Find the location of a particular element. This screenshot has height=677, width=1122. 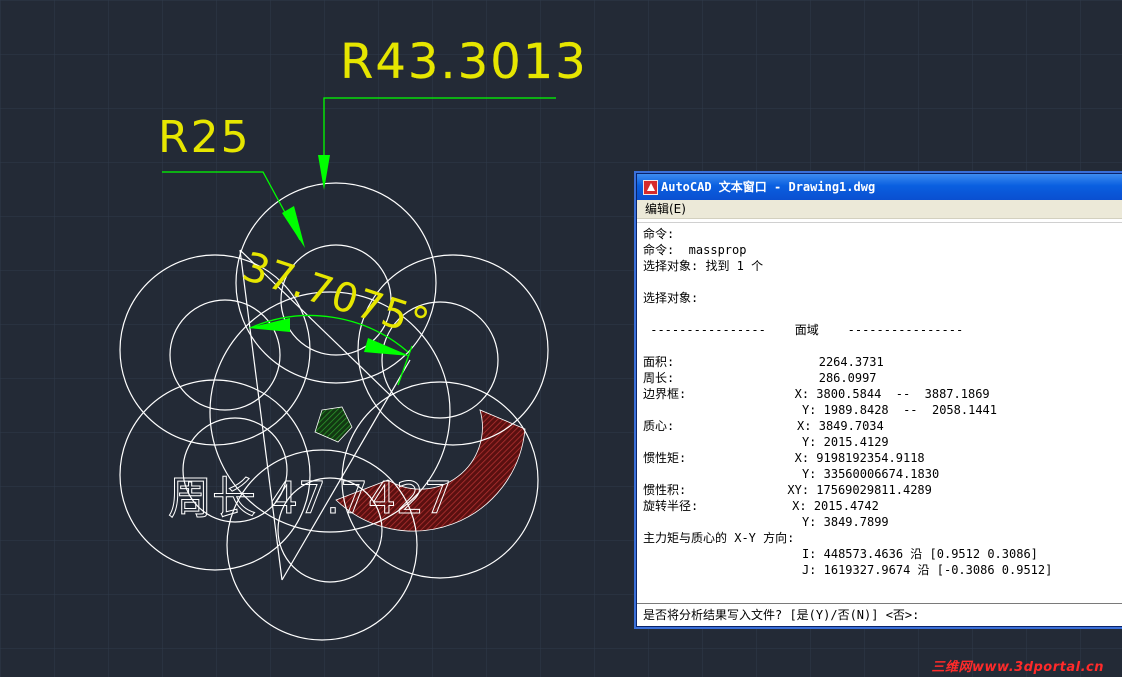

history-line: 周长: 286.0997 is located at coordinates (760, 378).